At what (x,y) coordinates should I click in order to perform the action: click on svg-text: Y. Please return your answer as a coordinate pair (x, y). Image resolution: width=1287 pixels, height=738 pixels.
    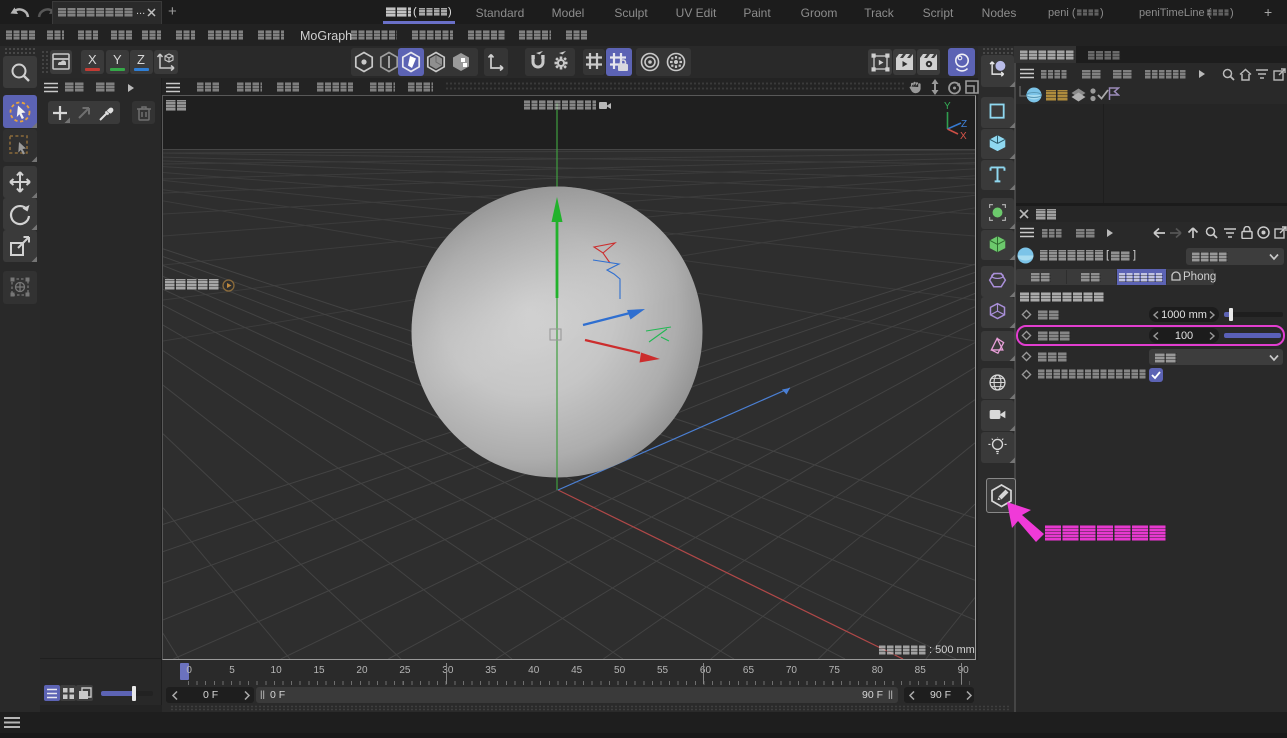
    Looking at the image, I should click on (947, 106).